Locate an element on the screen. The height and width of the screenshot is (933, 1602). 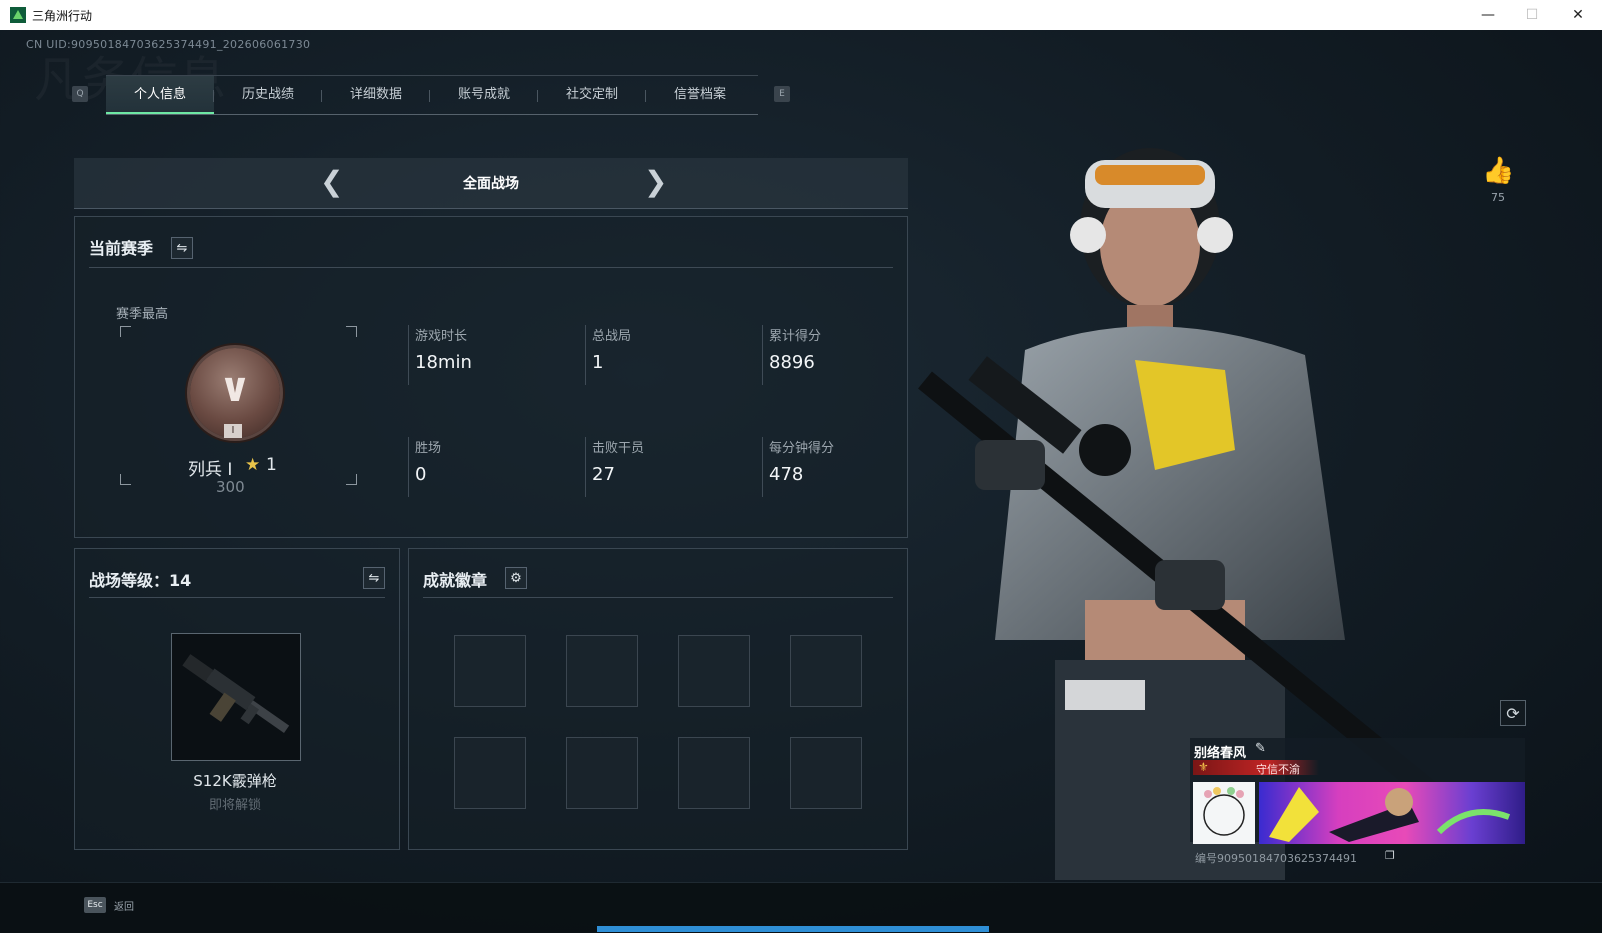
mode-next-arrow-icon: ❯ is located at coordinates (655, 182).